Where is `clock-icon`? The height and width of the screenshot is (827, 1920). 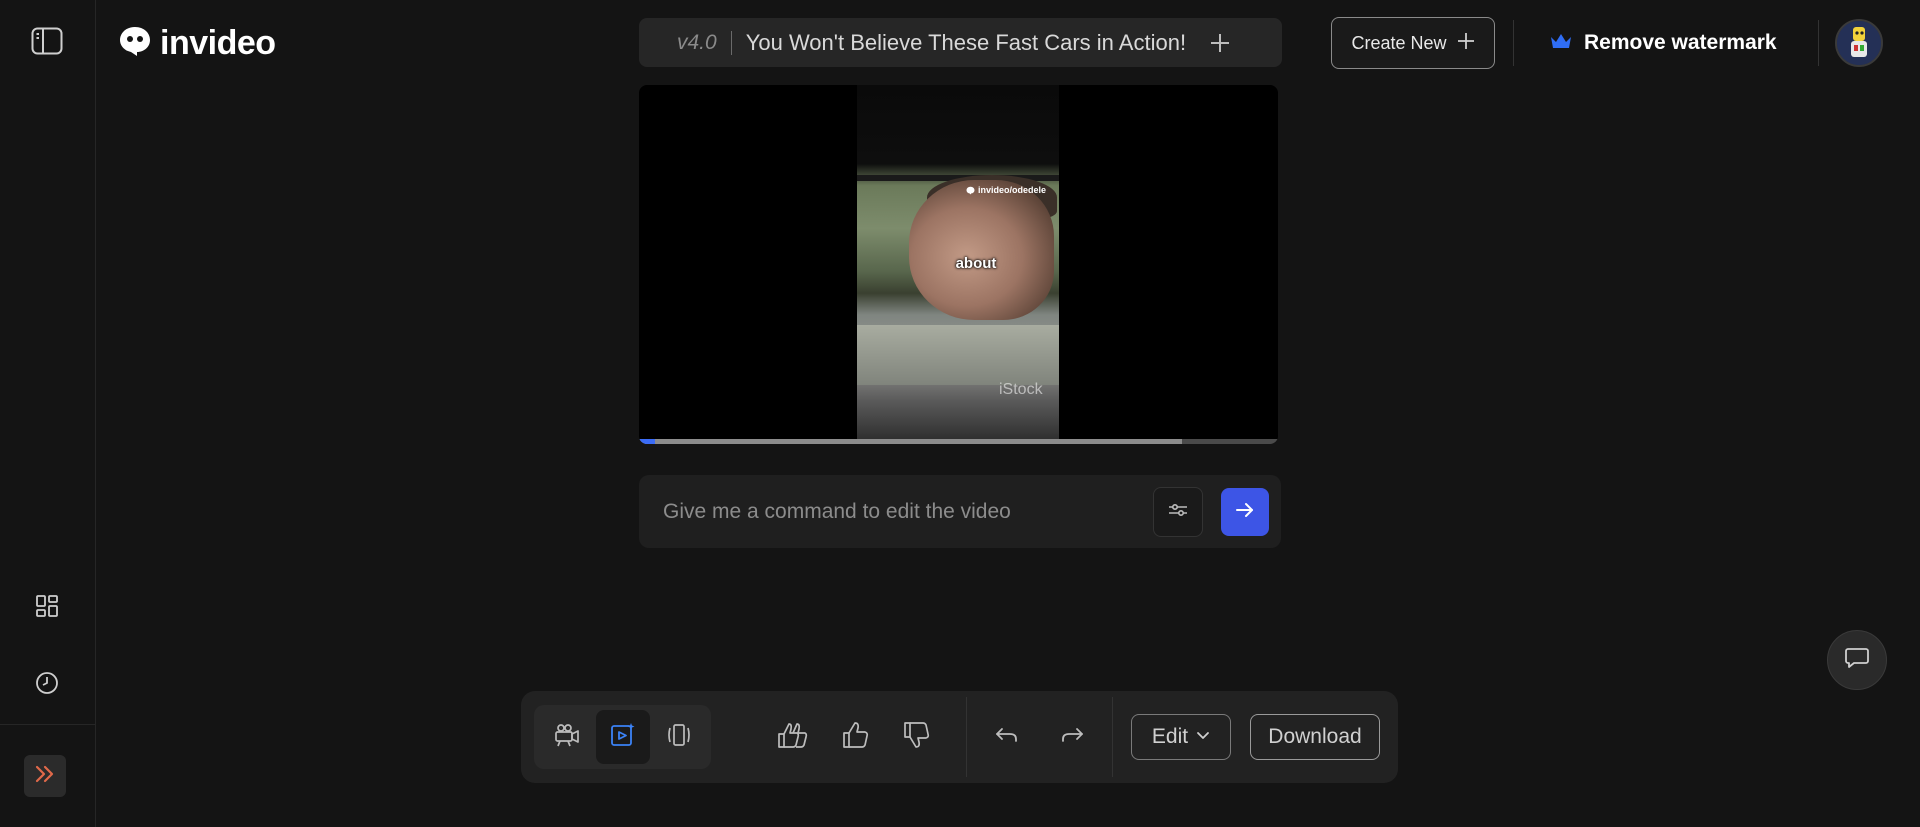 clock-icon is located at coordinates (47, 685).